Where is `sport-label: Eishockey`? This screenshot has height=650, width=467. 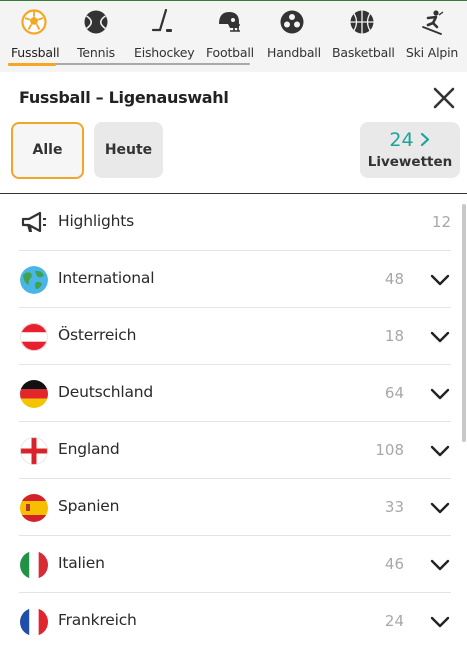 sport-label: Eishockey is located at coordinates (164, 52).